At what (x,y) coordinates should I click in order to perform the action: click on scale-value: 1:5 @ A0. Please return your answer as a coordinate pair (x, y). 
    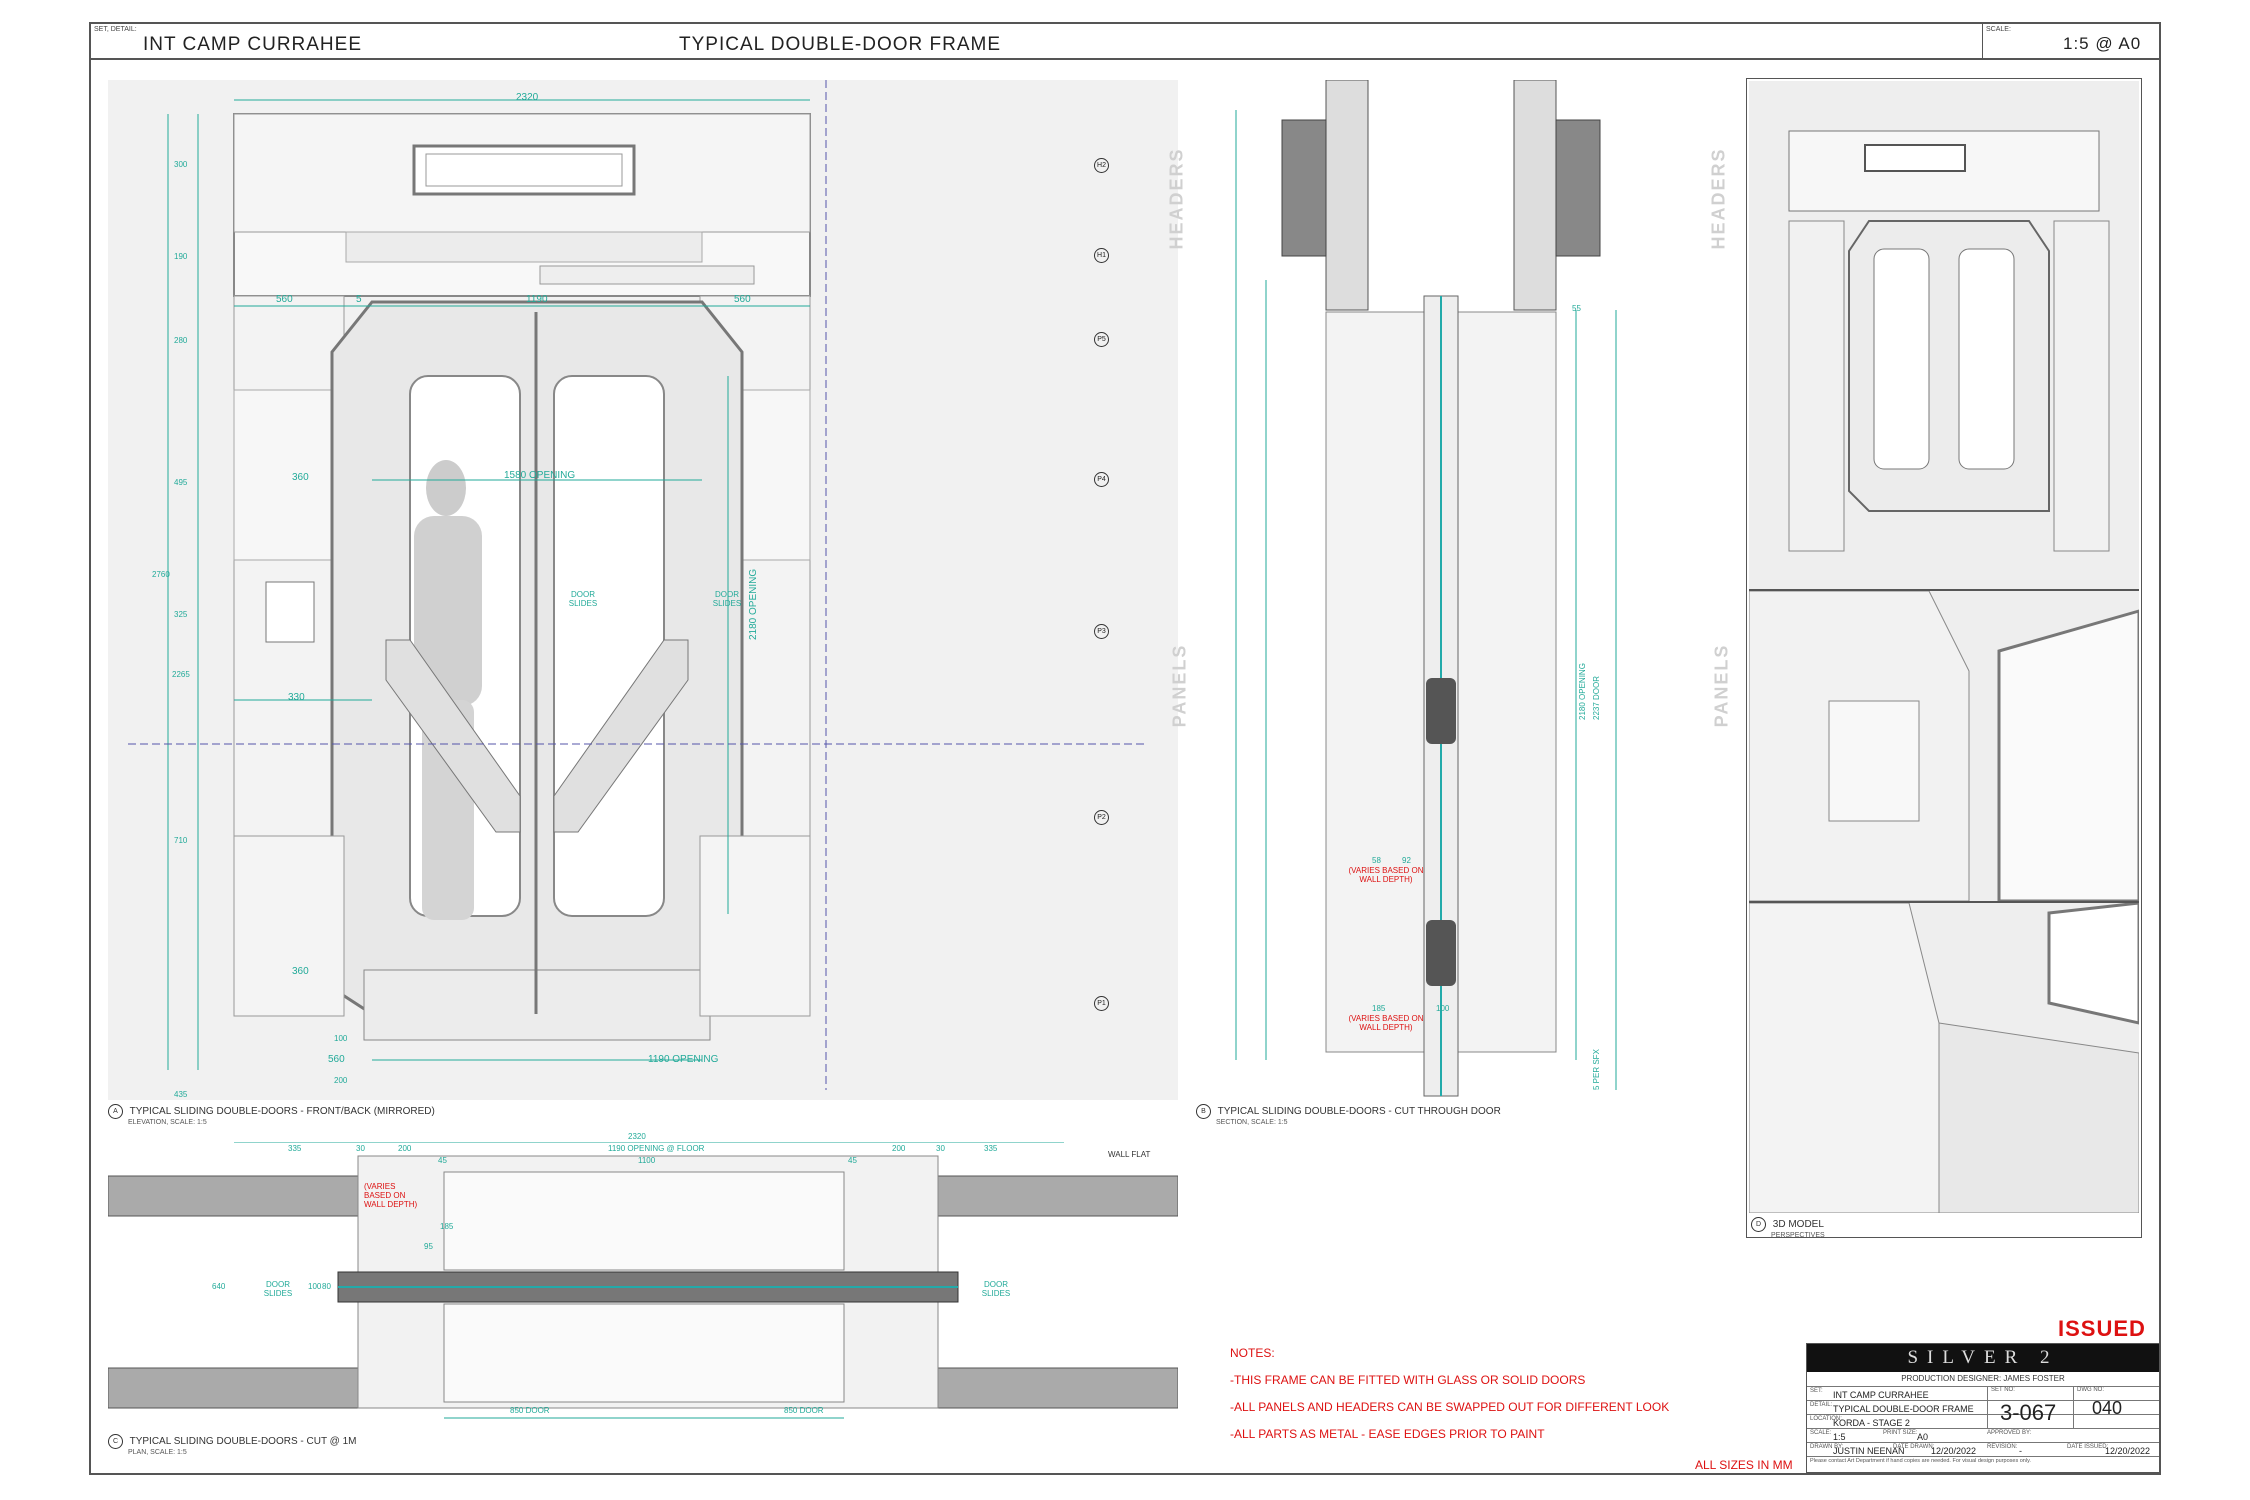
    Looking at the image, I should click on (2102, 43).